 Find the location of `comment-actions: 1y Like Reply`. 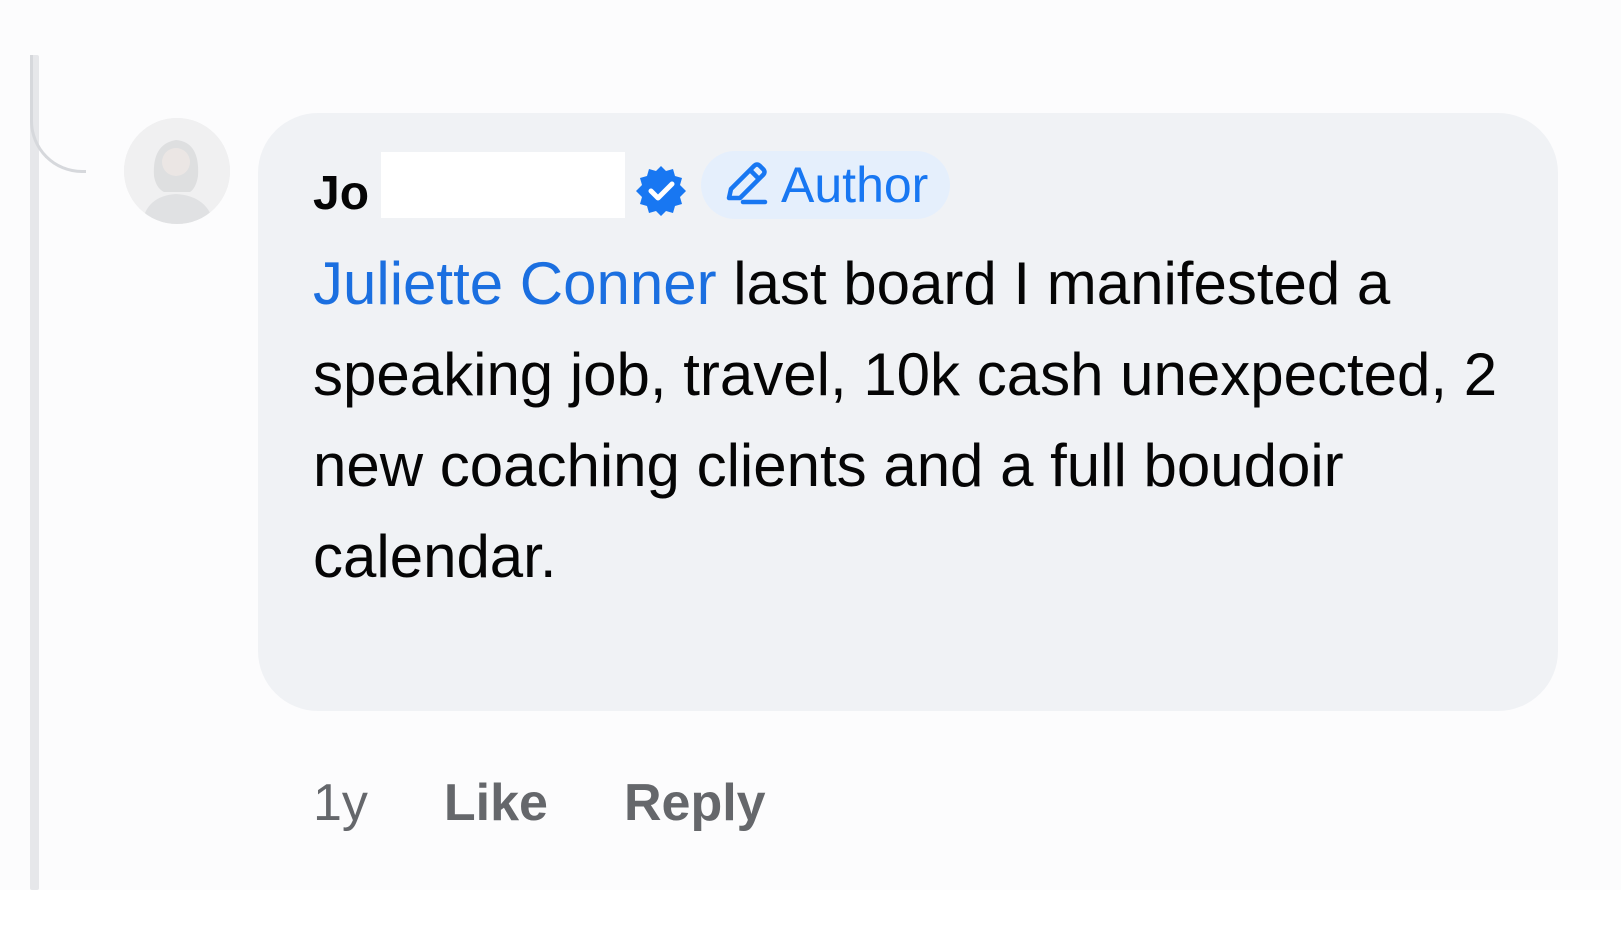

comment-actions: 1y Like Reply is located at coordinates (539, 803).